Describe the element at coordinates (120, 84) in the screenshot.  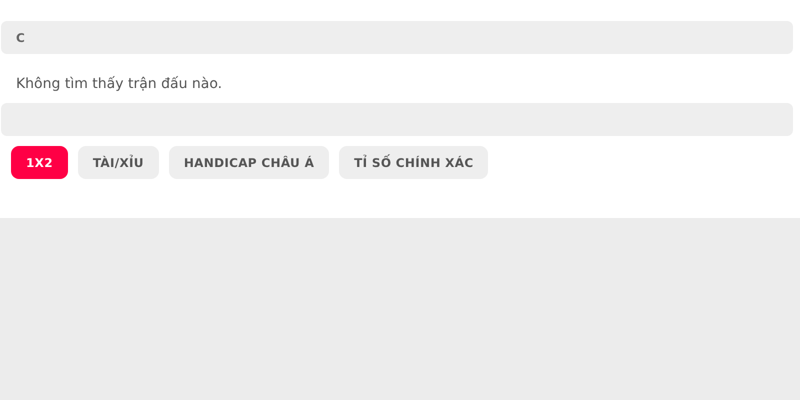
I see `empty-message: Không tìm thấy trận đấu nào.` at that location.